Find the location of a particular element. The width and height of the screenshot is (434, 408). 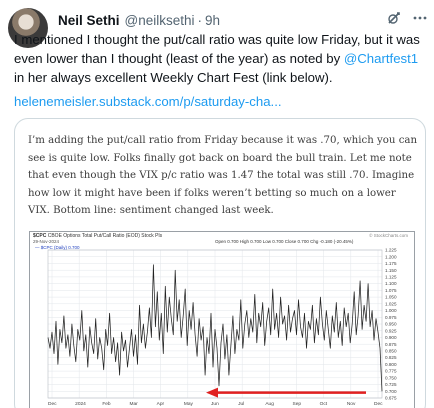

y-tick-label: 0.850 is located at coordinates (391, 351).